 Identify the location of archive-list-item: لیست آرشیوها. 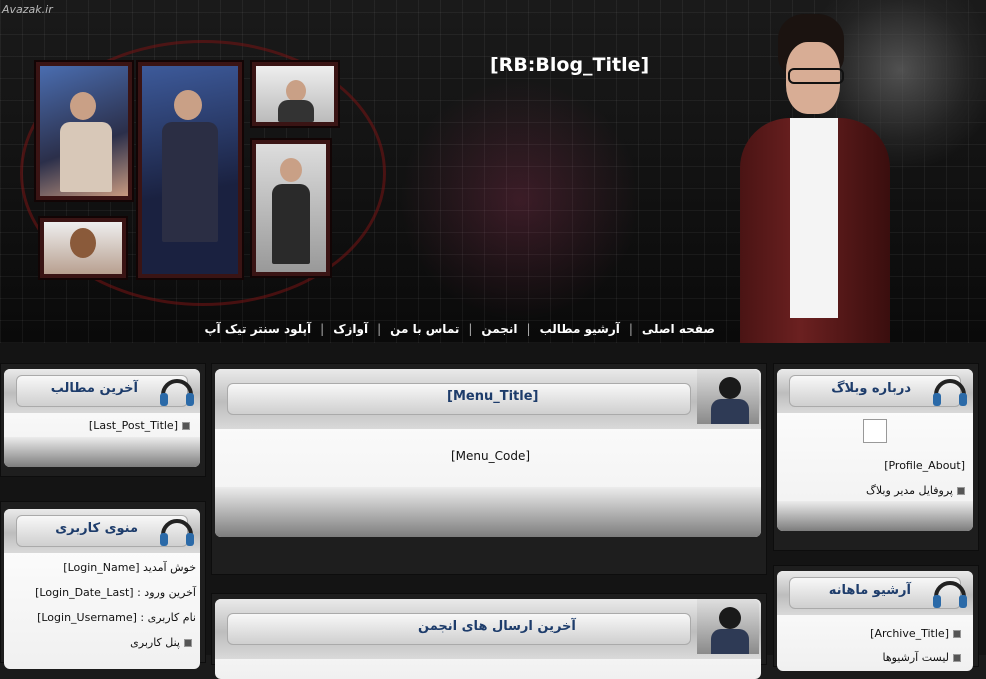
(923, 657).